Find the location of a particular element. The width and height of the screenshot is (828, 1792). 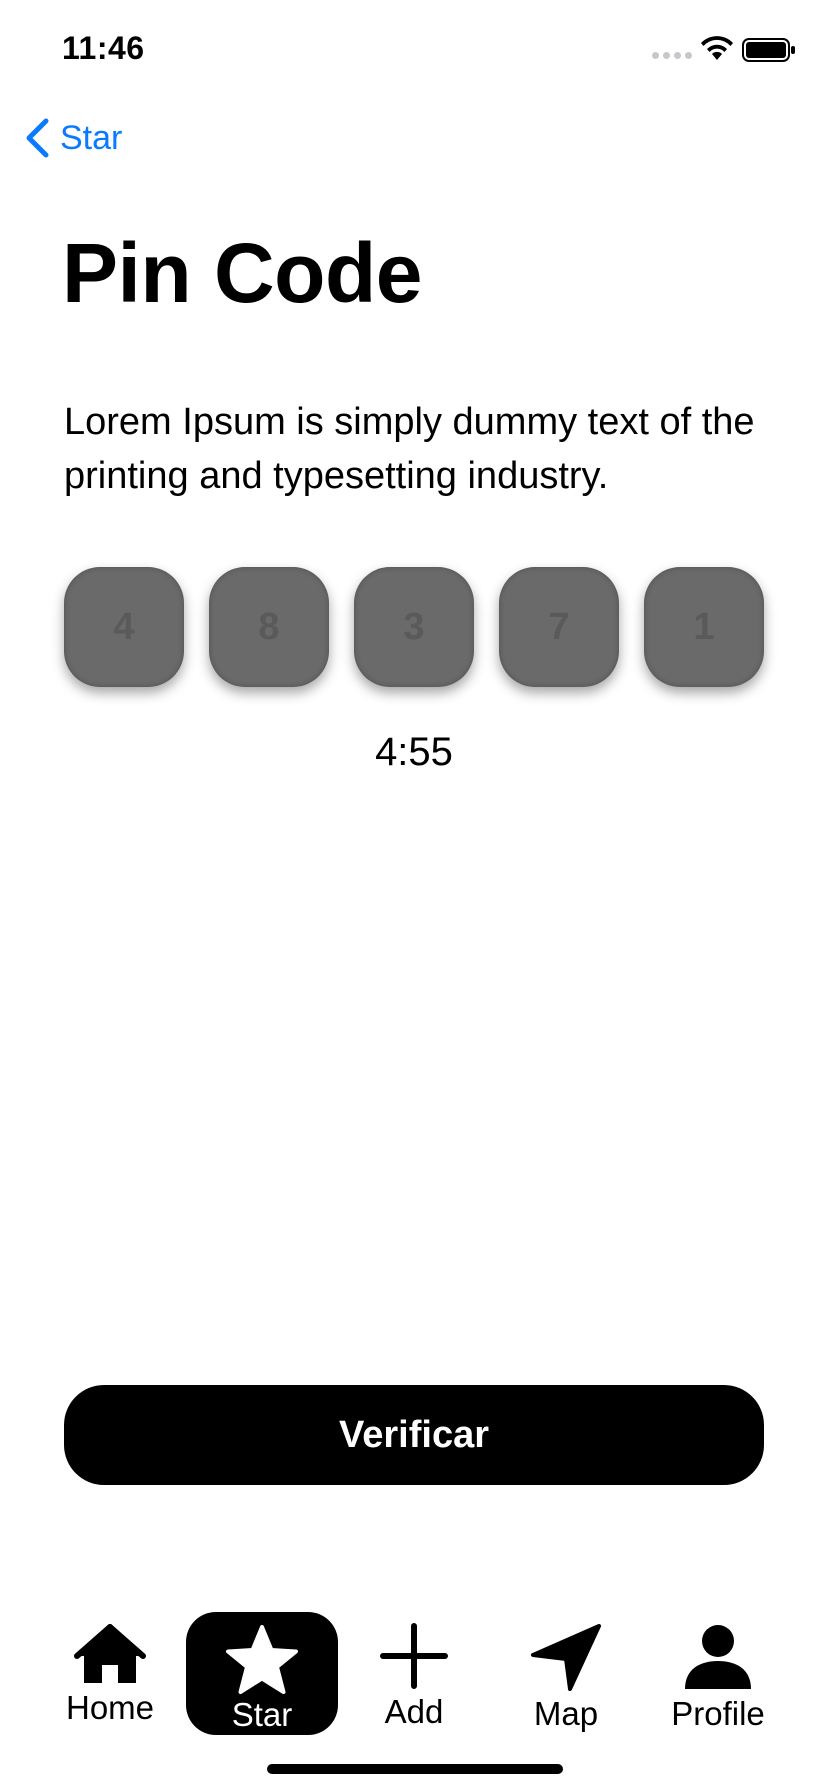

pin-digit-3: 3 is located at coordinates (414, 627).